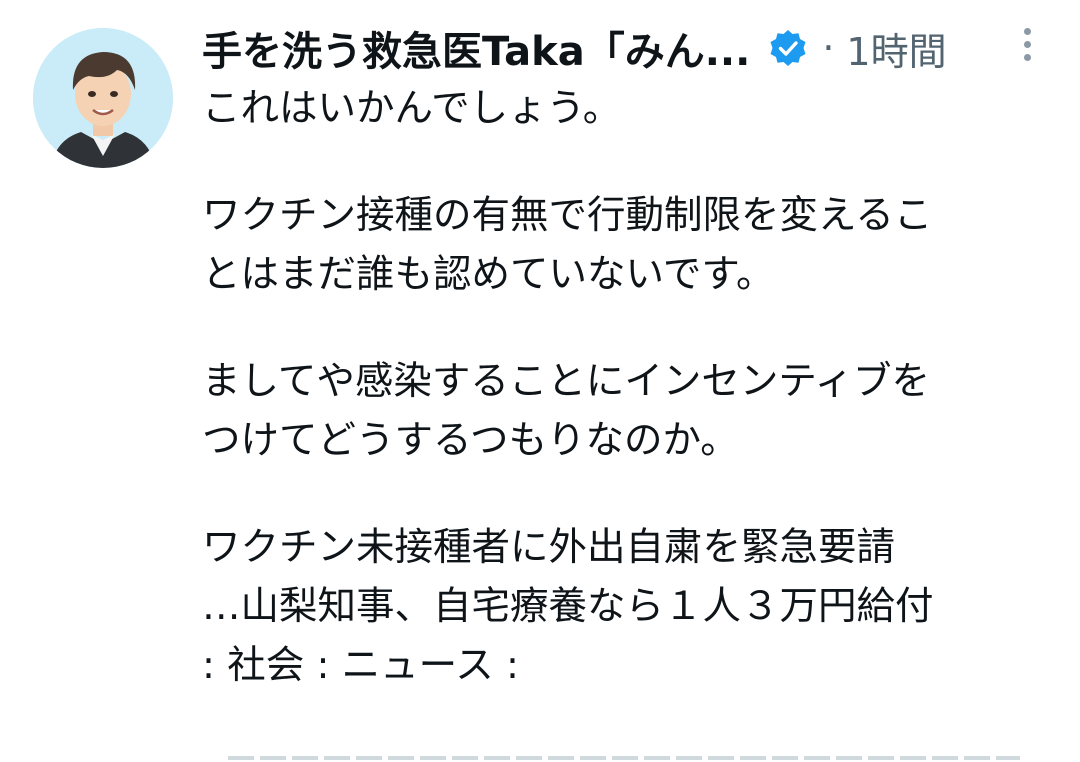 Image resolution: width=1080 pixels, height=762 pixels. I want to click on tweet-text-line: これはいかんでしょう。, so click(412, 108).